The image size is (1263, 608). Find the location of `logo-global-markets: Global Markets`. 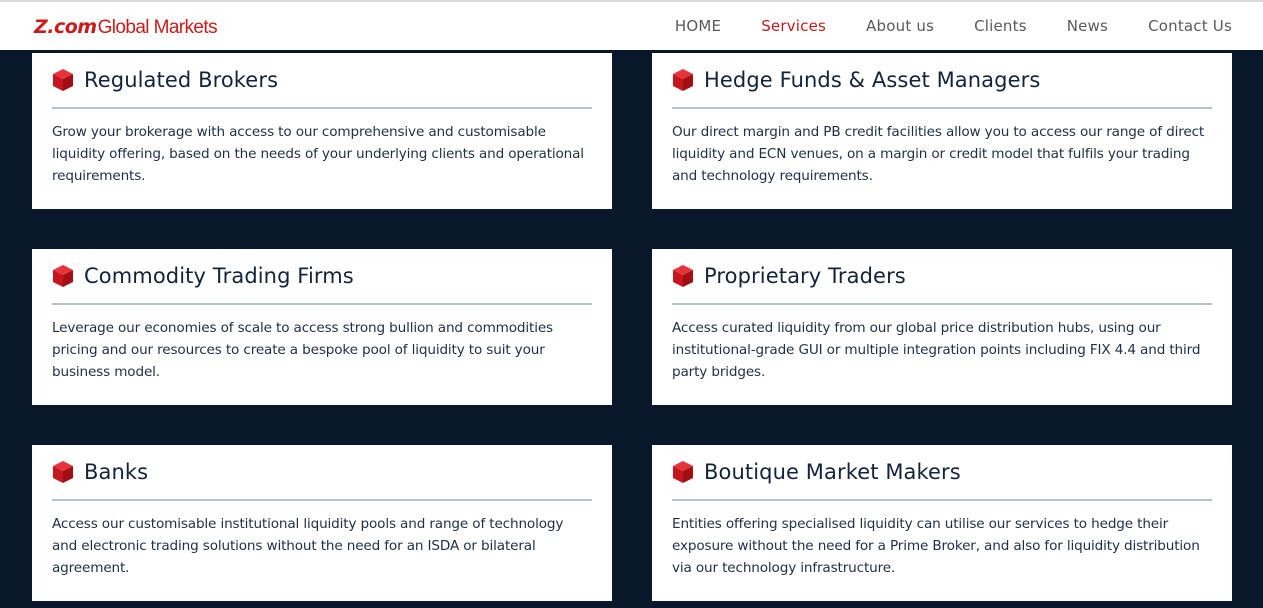

logo-global-markets: Global Markets is located at coordinates (157, 27).